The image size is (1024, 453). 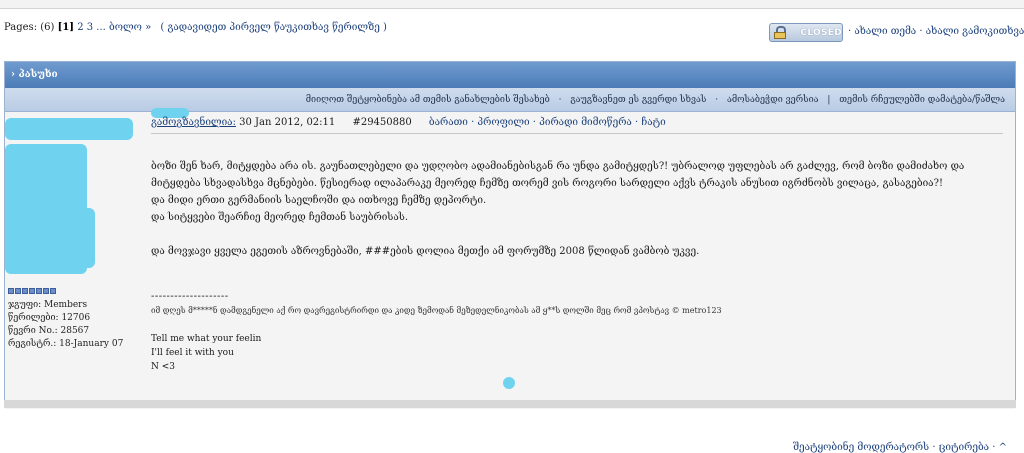 I want to click on redacted-avatar-part, so click(x=60, y=238).